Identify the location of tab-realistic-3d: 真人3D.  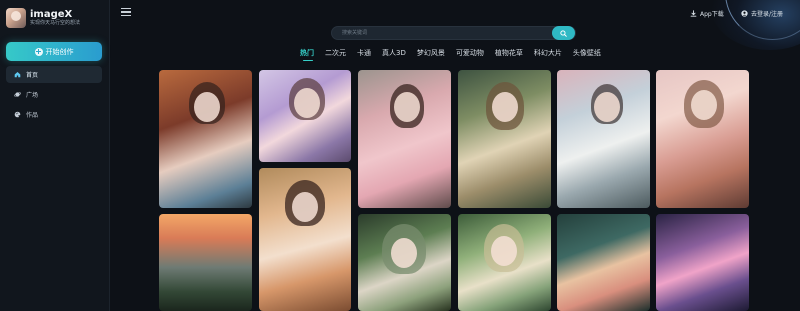
(394, 53).